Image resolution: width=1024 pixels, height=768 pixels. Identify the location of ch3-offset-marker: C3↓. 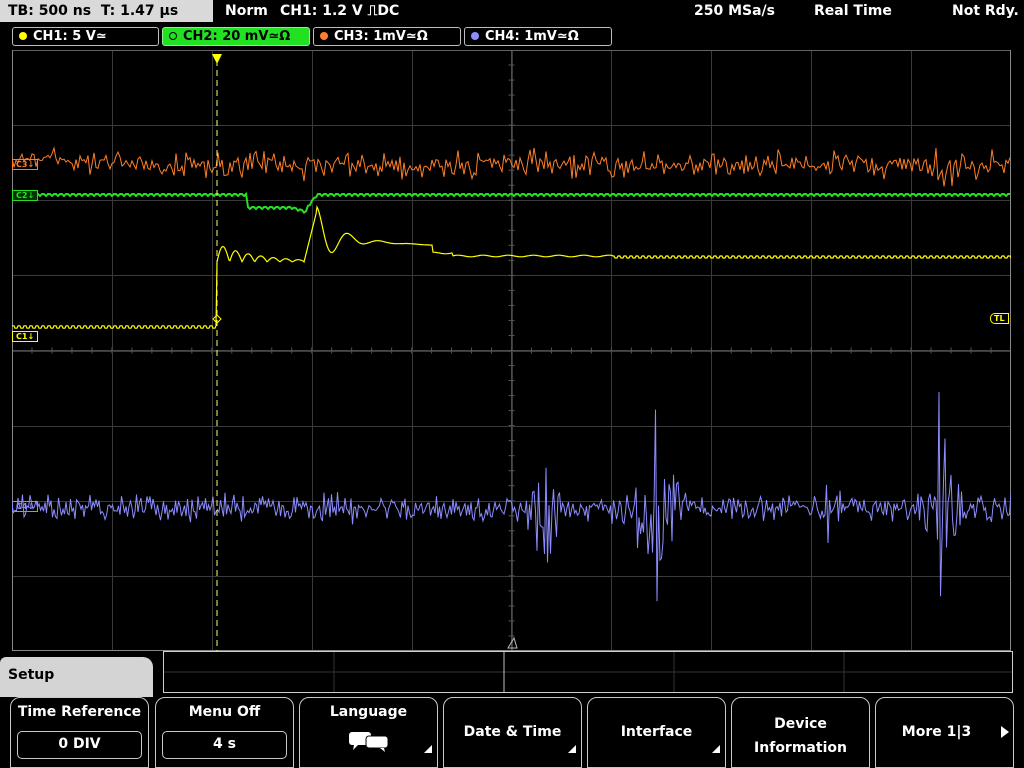
(25, 164).